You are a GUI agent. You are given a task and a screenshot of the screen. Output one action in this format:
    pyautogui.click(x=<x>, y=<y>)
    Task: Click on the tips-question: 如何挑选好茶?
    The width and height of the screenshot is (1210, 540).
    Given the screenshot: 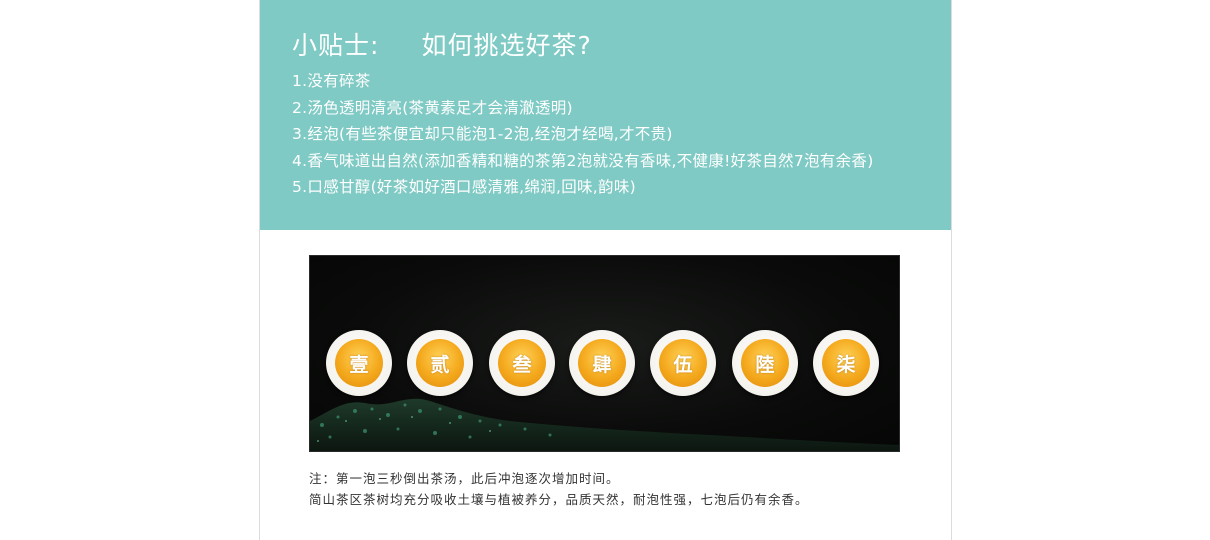 What is the action you would take?
    pyautogui.click(x=506, y=45)
    